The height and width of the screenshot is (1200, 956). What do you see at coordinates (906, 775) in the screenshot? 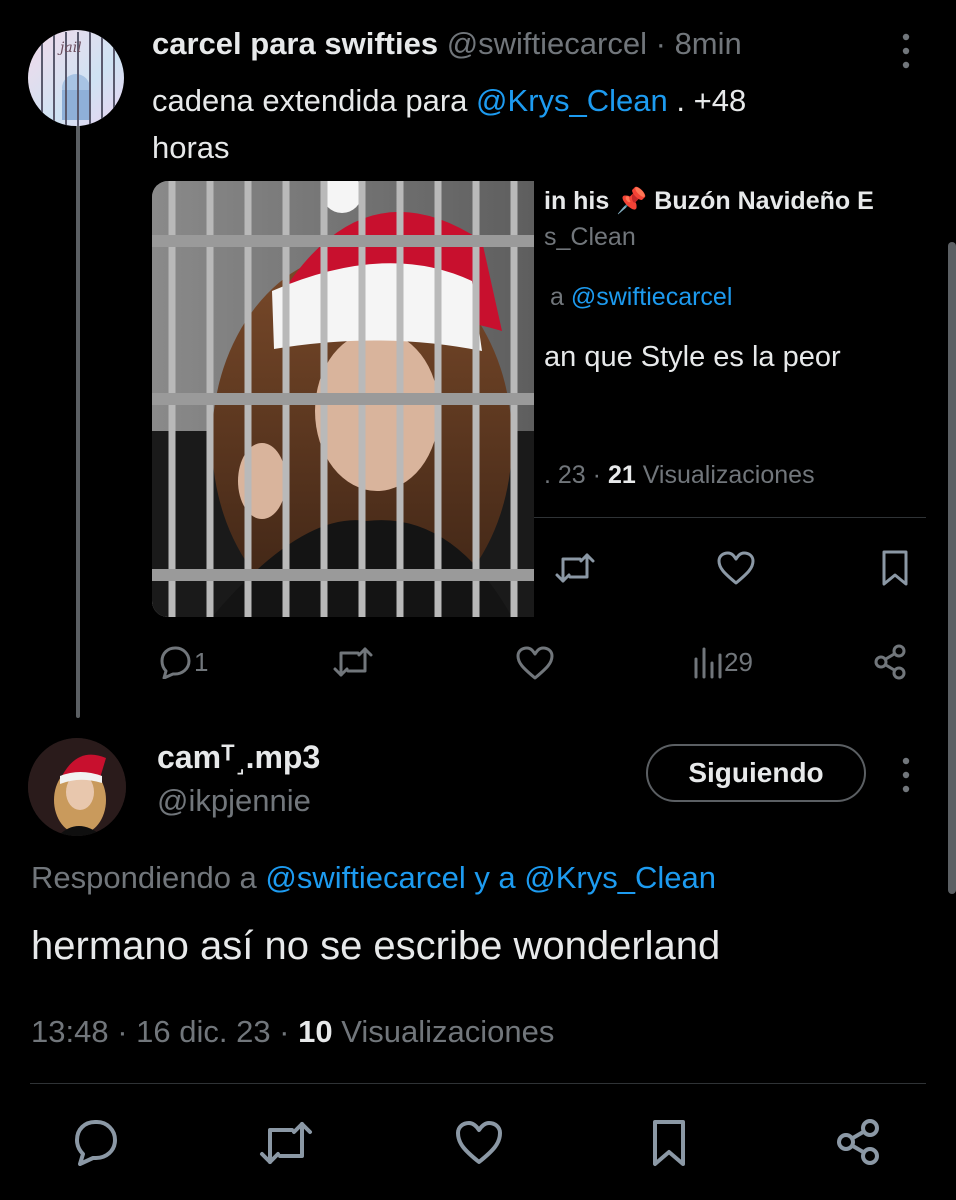
I see `reply-more-vertical-icon` at bounding box center [906, 775].